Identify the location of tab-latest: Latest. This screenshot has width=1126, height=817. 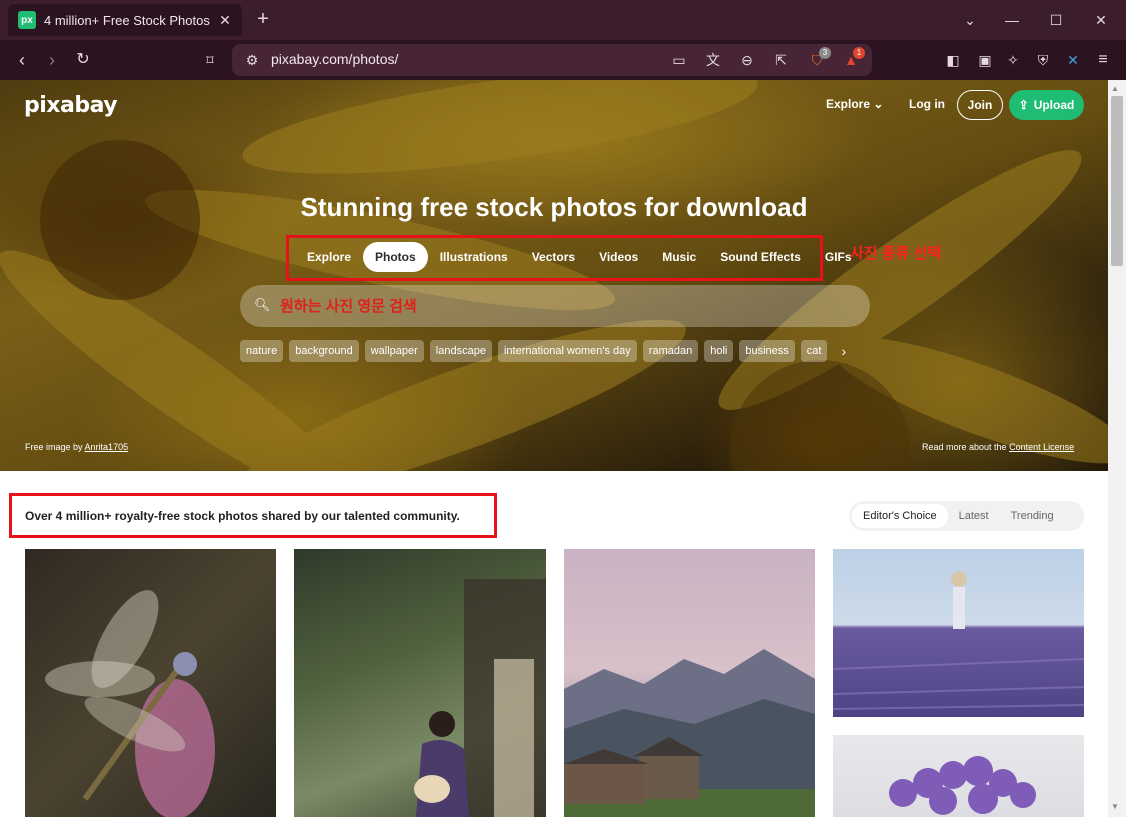
(974, 516).